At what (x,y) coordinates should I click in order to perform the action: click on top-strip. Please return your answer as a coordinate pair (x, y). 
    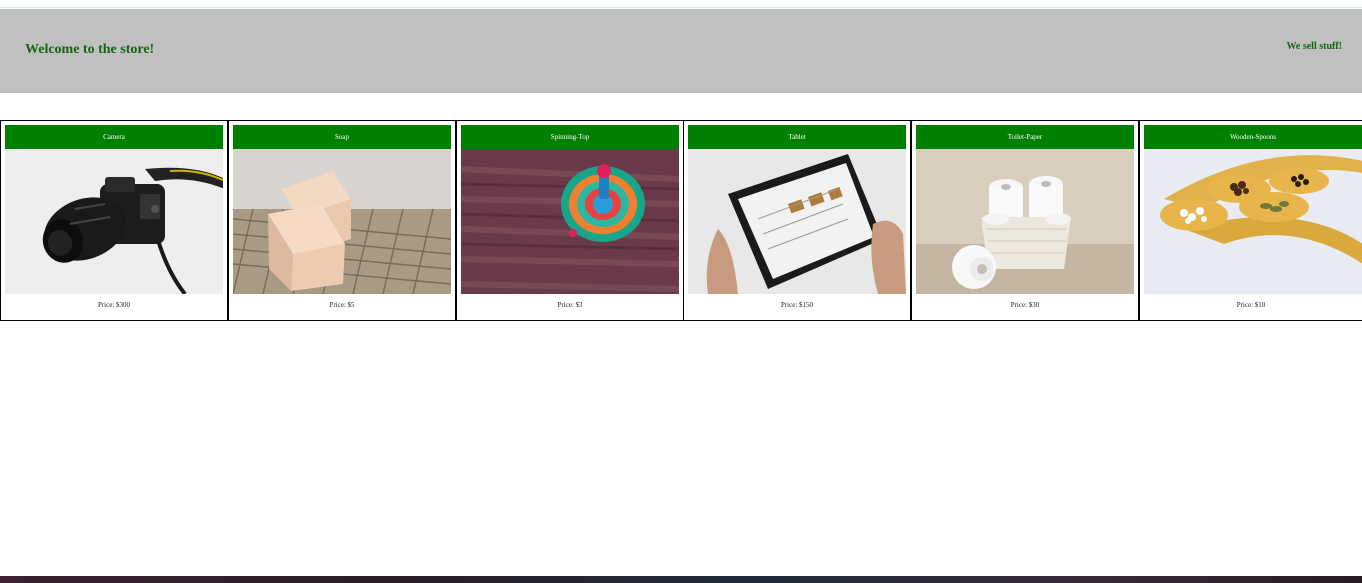
    Looking at the image, I should click on (681, 4).